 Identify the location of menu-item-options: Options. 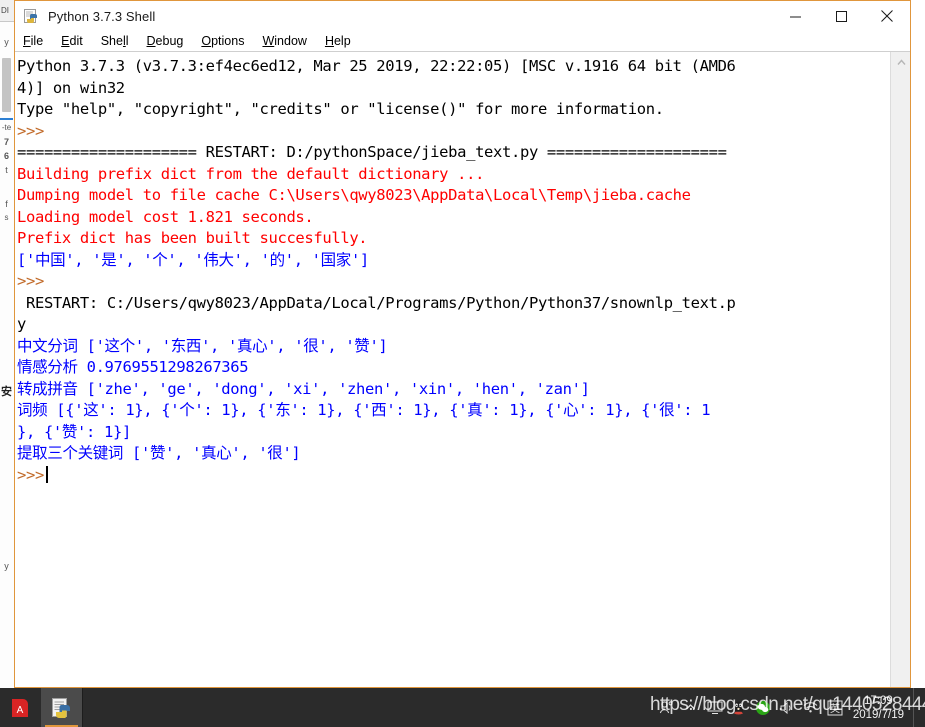
(226, 41).